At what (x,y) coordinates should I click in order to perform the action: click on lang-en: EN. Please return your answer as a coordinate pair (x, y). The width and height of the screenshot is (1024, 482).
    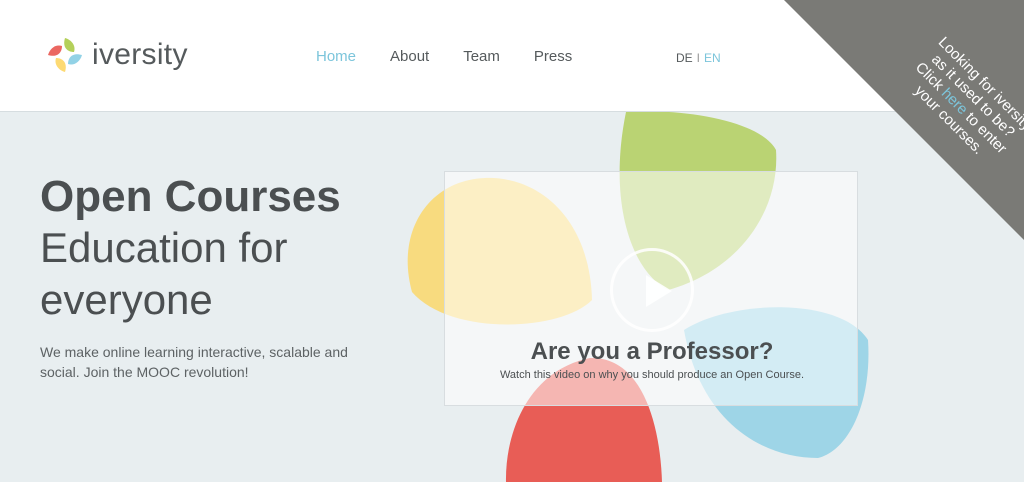
    Looking at the image, I should click on (712, 58).